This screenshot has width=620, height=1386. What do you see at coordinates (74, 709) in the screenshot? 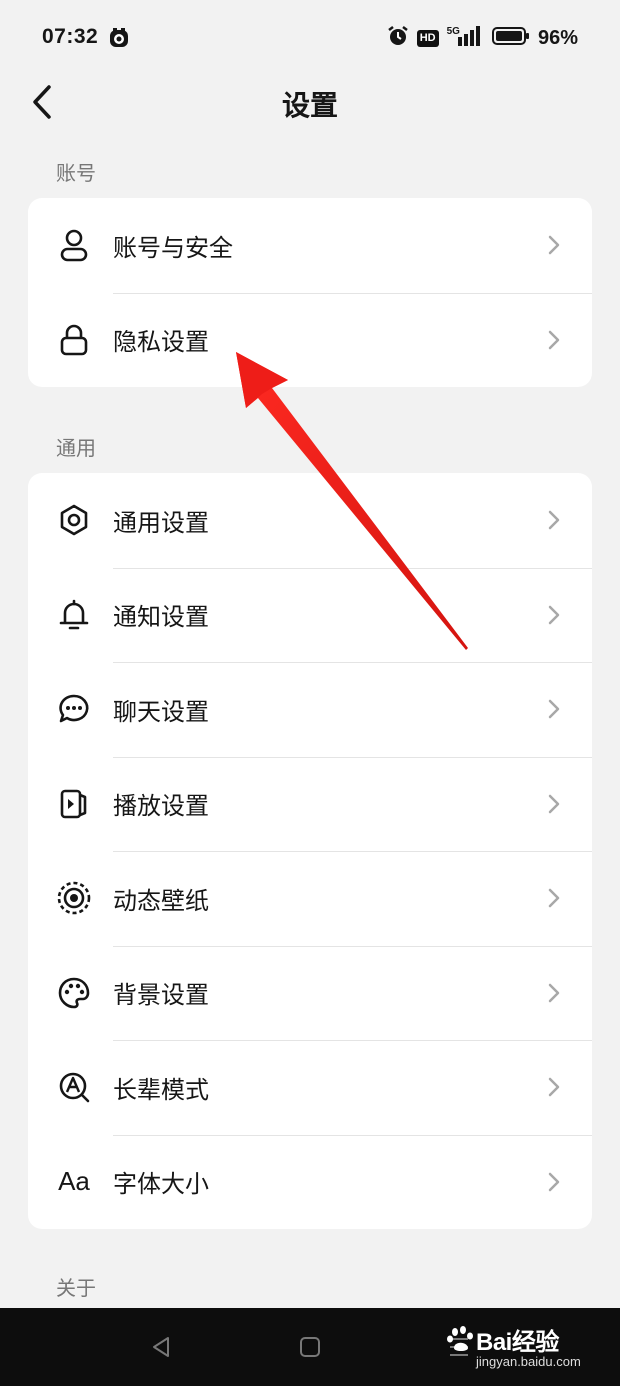
I see `chat-bubble-icon` at bounding box center [74, 709].